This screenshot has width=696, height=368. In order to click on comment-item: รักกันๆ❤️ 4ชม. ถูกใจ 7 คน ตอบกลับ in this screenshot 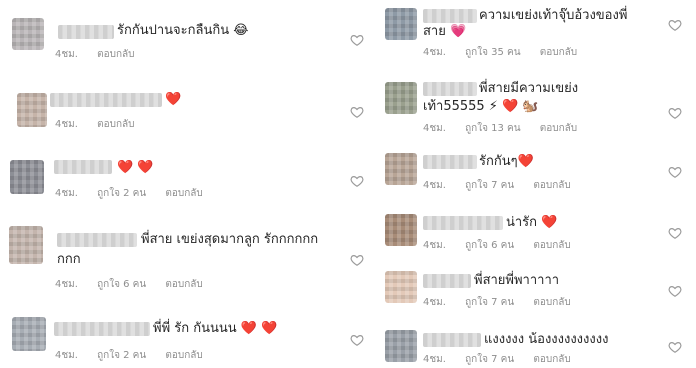, I will do `click(535, 174)`.